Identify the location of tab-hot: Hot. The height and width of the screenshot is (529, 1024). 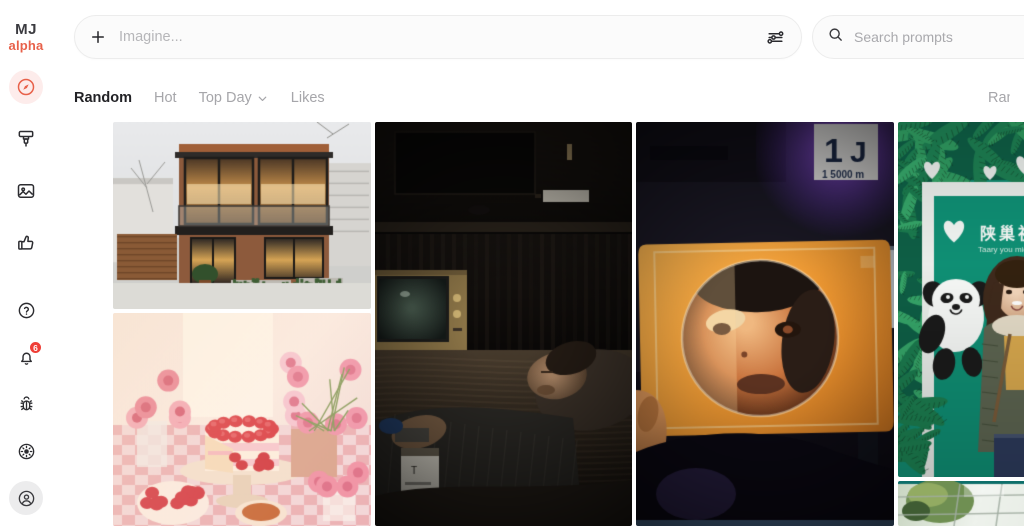
(165, 98).